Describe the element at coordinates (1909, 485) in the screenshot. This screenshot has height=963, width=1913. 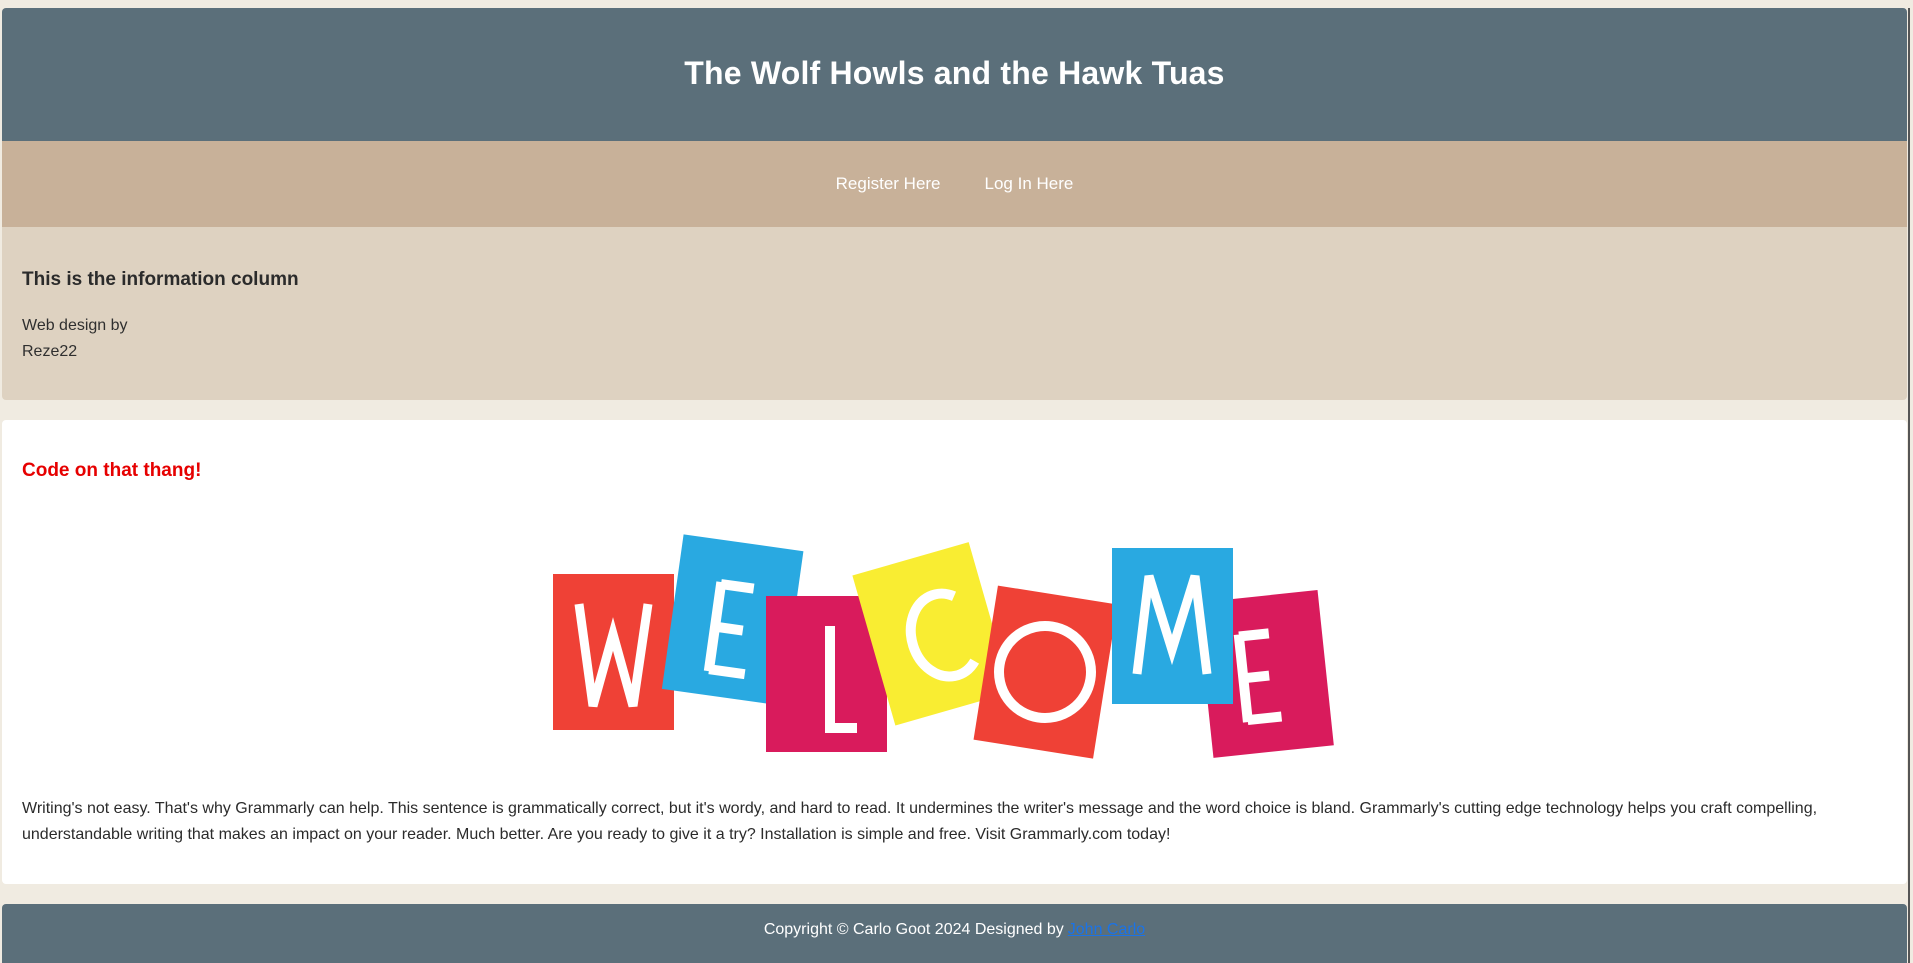
I see `window-scrollbar-edge` at that location.